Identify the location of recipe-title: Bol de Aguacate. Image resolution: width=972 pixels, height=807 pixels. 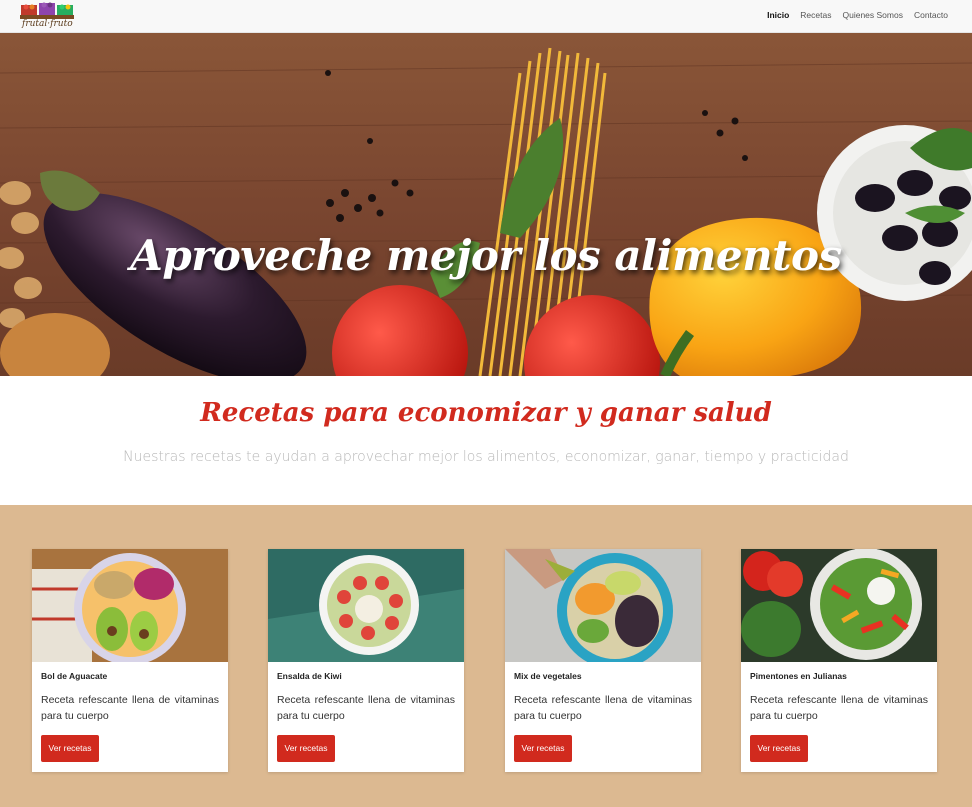
(74, 676).